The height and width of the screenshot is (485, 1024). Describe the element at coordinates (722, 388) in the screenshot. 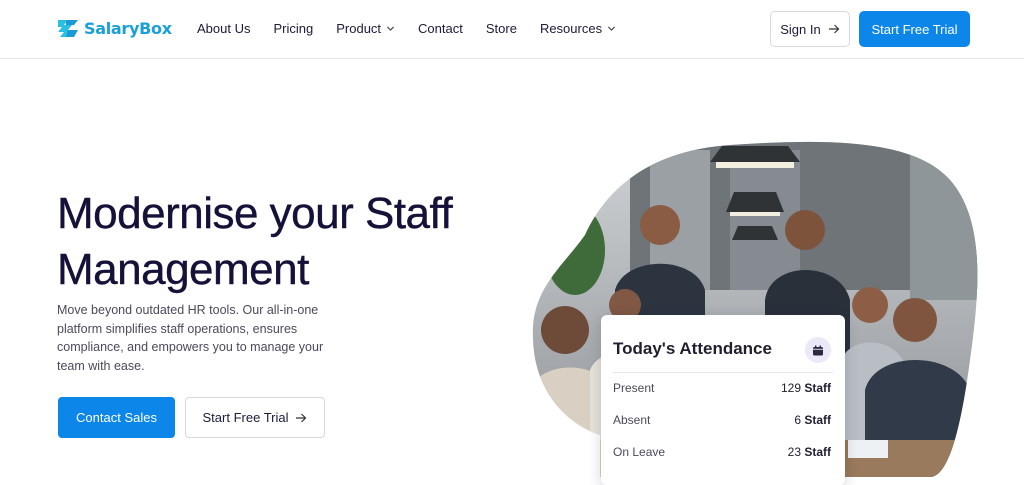

I see `attendance-row-present: Present 129 Staff` at that location.